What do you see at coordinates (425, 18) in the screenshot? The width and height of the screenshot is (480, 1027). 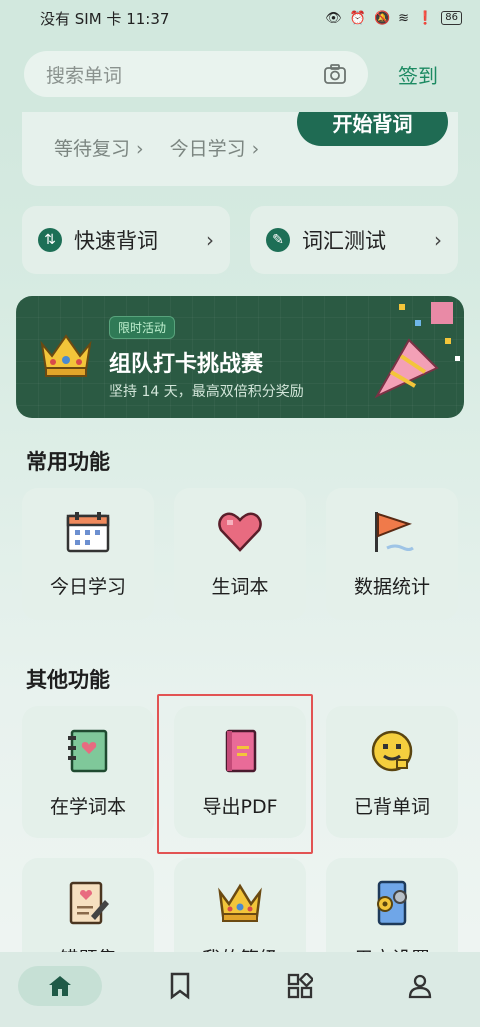 I see `alert-icon: ❗` at bounding box center [425, 18].